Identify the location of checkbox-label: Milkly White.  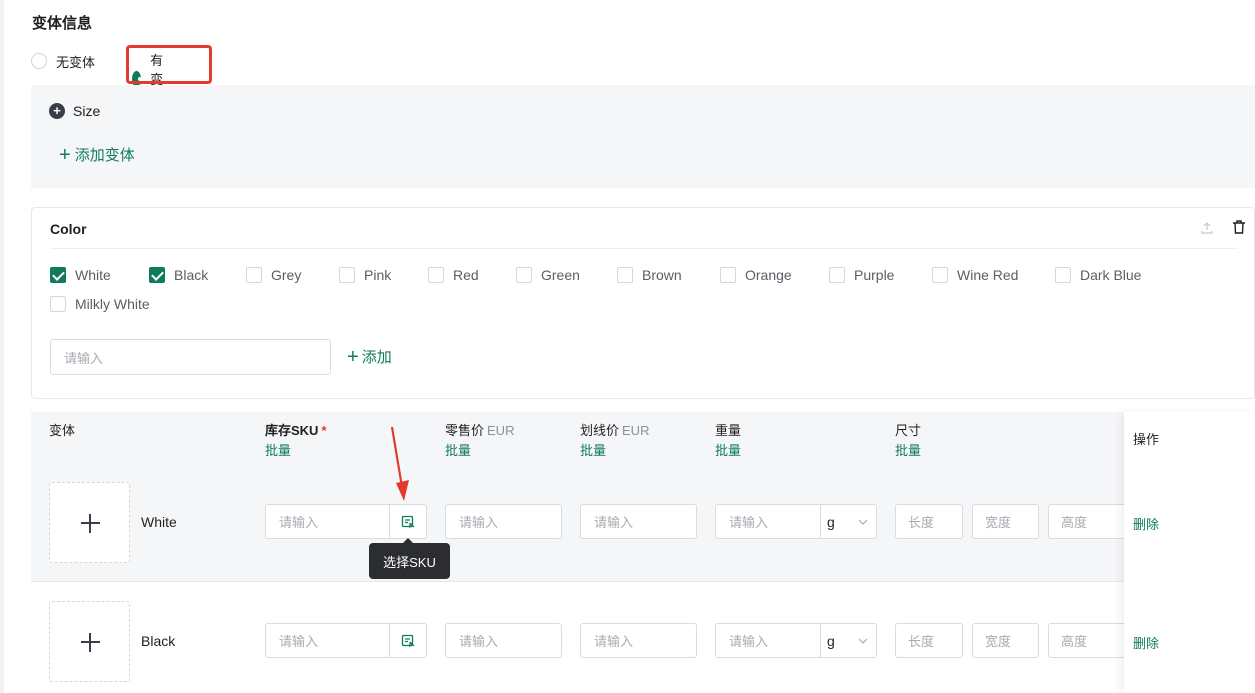
(112, 304).